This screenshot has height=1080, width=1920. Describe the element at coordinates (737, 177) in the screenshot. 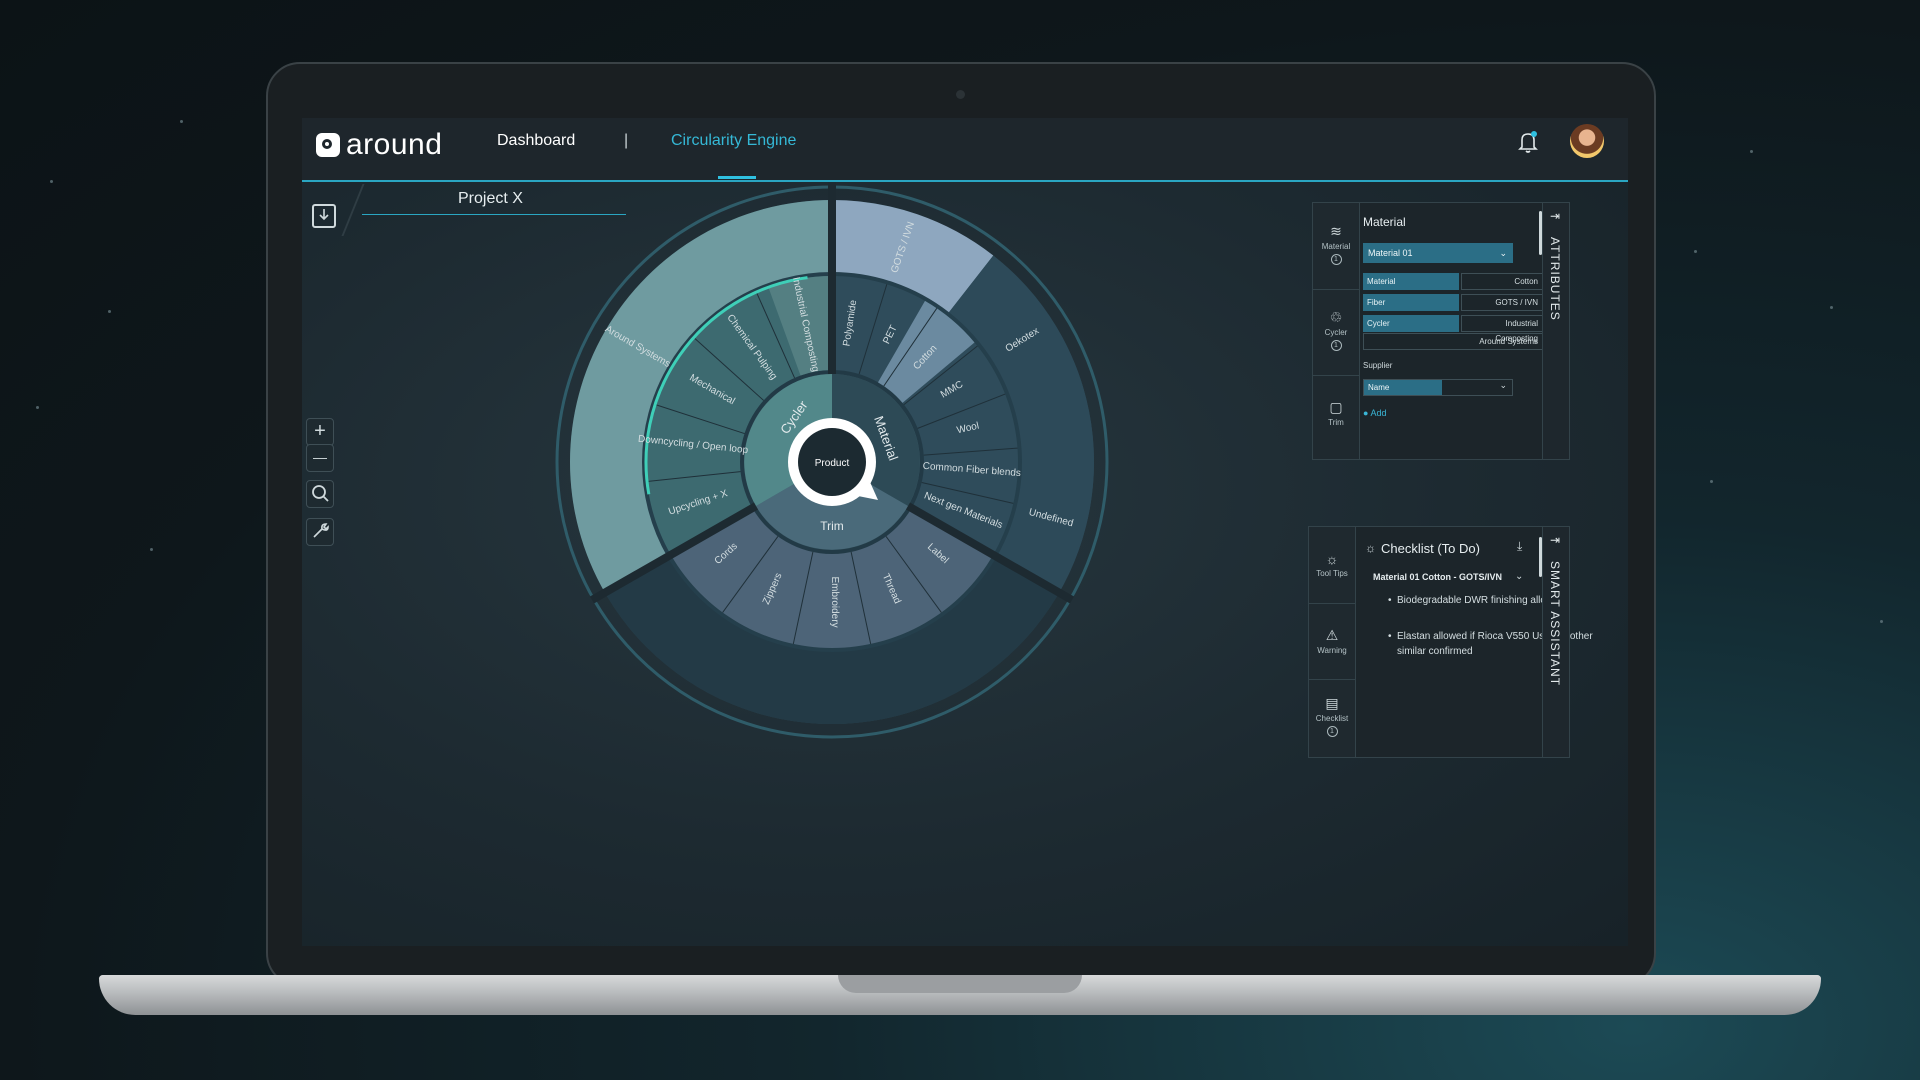

I see `nav-active-indicator` at that location.